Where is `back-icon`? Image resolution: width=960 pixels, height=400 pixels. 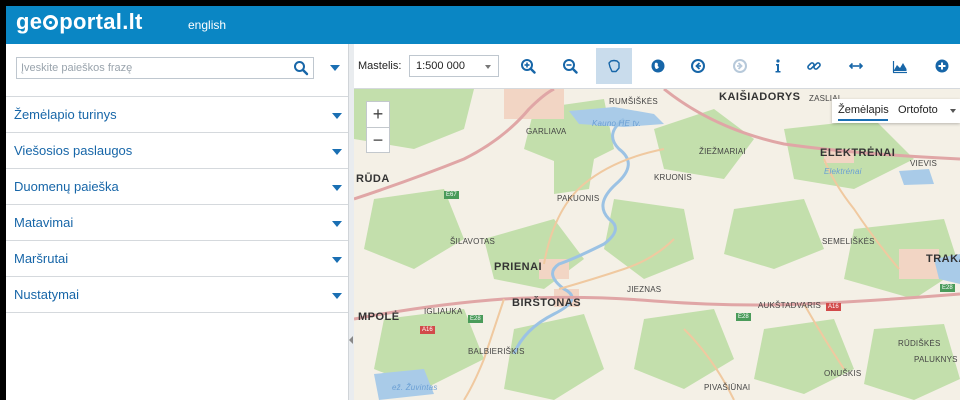
back-icon is located at coordinates (698, 66).